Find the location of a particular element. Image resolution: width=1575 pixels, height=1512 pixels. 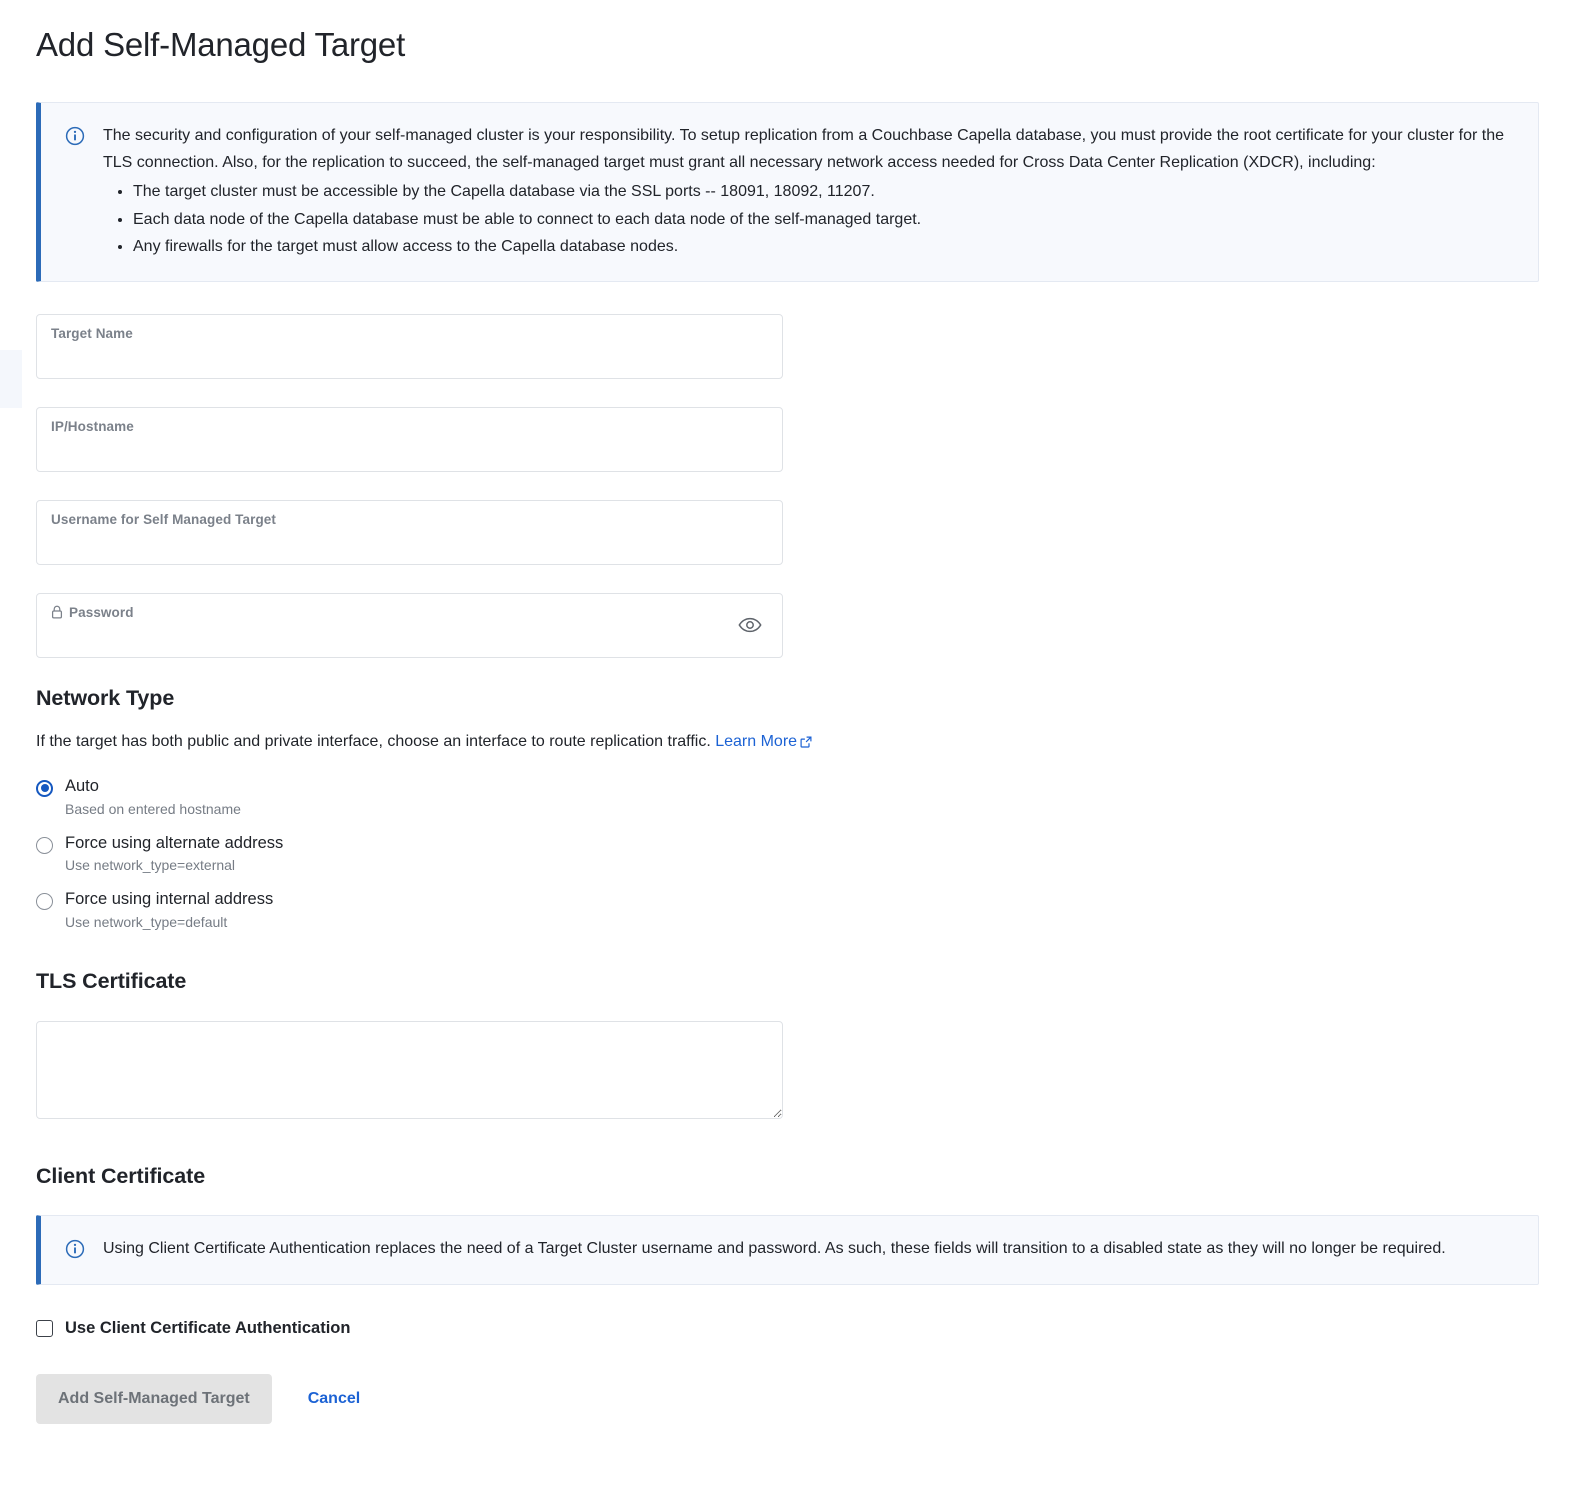

radio-label-internal: Force using internal address is located at coordinates (169, 899).